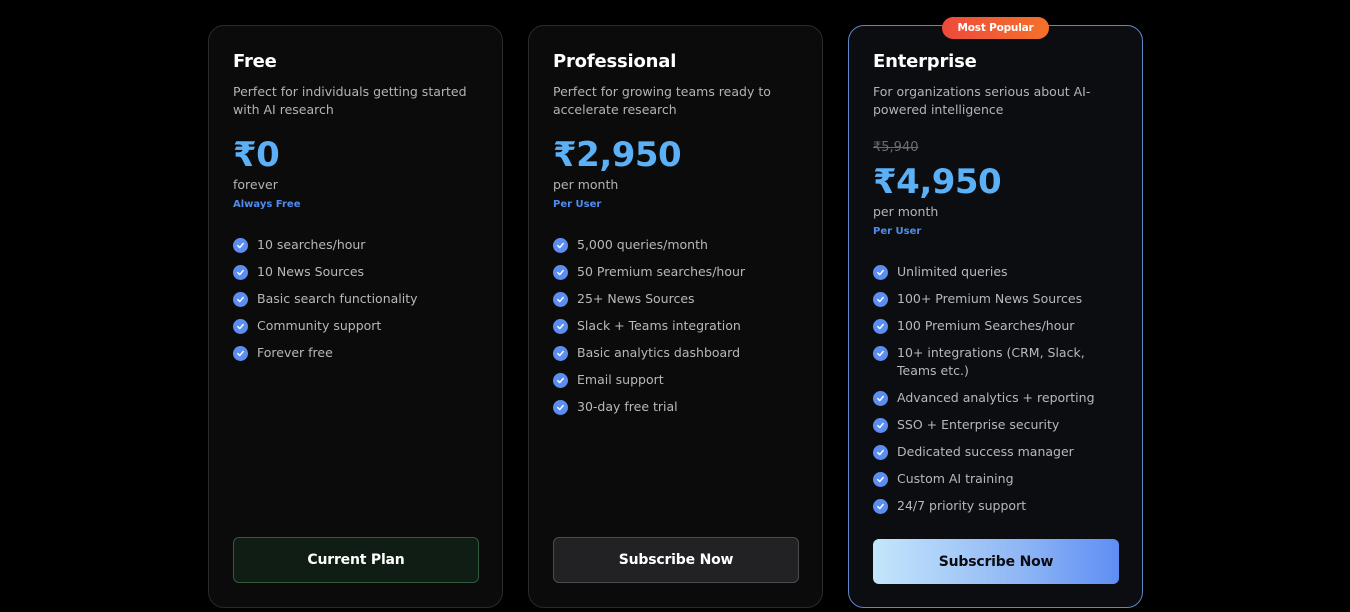 The image size is (1350, 612). Describe the element at coordinates (620, 379) in the screenshot. I see `feature-label: Email support` at that location.